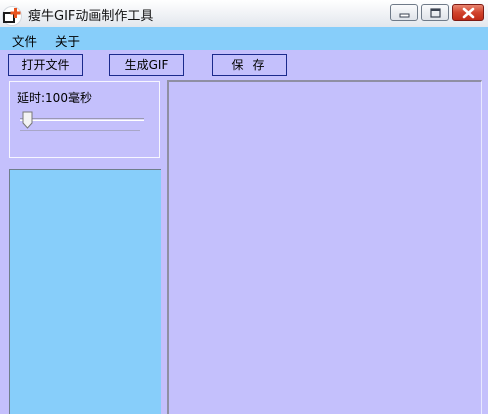 This screenshot has height=414, width=488. What do you see at coordinates (67, 40) in the screenshot?
I see `menu-about: 关于` at bounding box center [67, 40].